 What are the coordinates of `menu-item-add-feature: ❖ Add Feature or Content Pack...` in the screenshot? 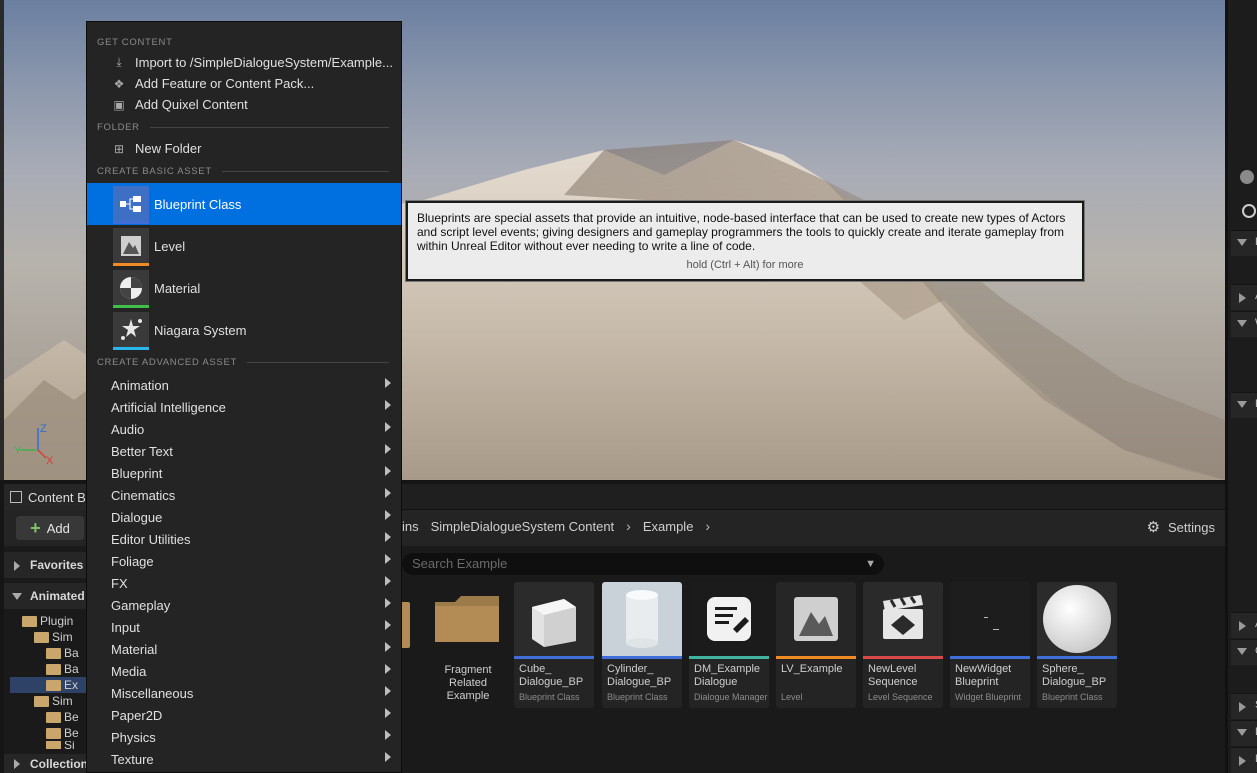 It's located at (244, 83).